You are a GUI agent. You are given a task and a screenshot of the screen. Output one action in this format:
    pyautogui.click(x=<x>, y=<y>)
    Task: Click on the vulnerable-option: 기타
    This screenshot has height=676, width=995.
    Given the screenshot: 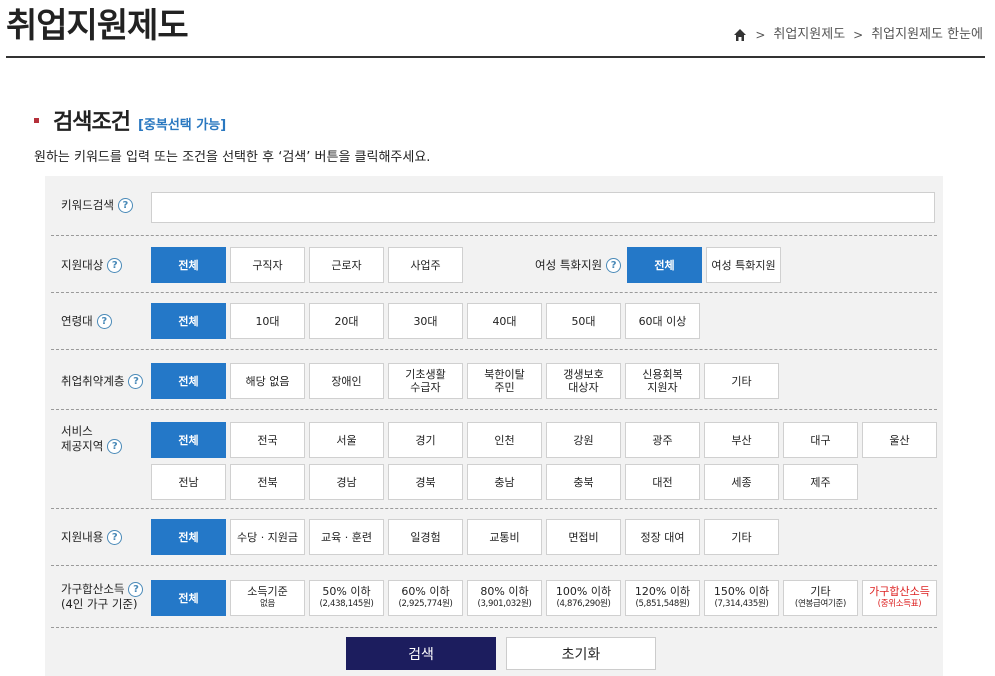 What is the action you would take?
    pyautogui.click(x=741, y=381)
    